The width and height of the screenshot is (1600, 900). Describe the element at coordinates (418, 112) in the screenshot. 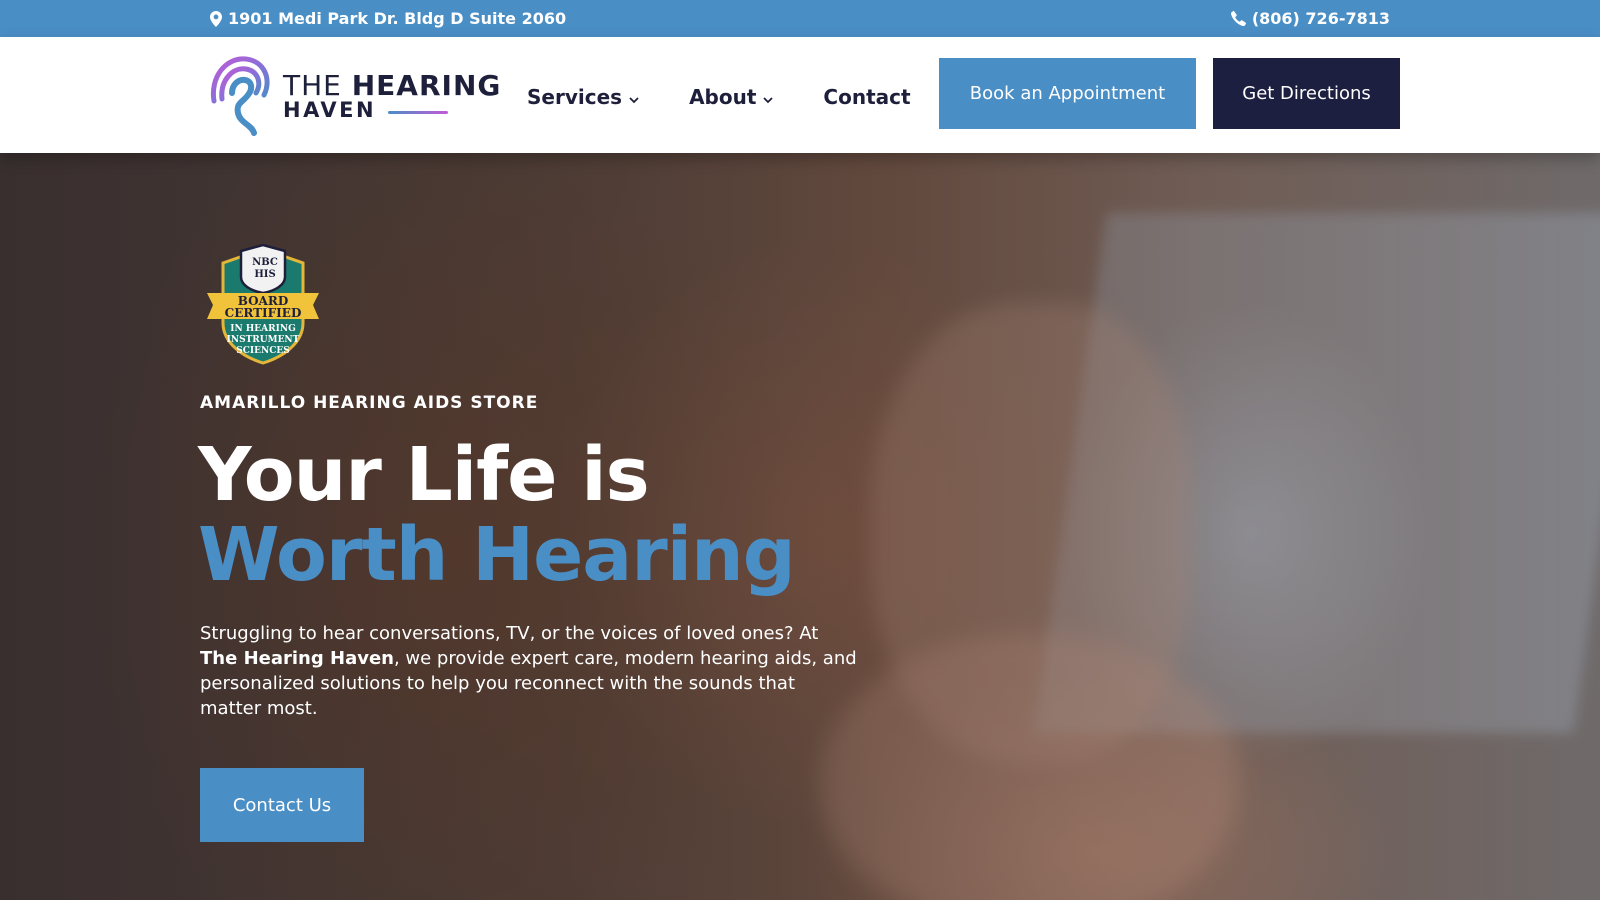

I see `logo-underline` at that location.